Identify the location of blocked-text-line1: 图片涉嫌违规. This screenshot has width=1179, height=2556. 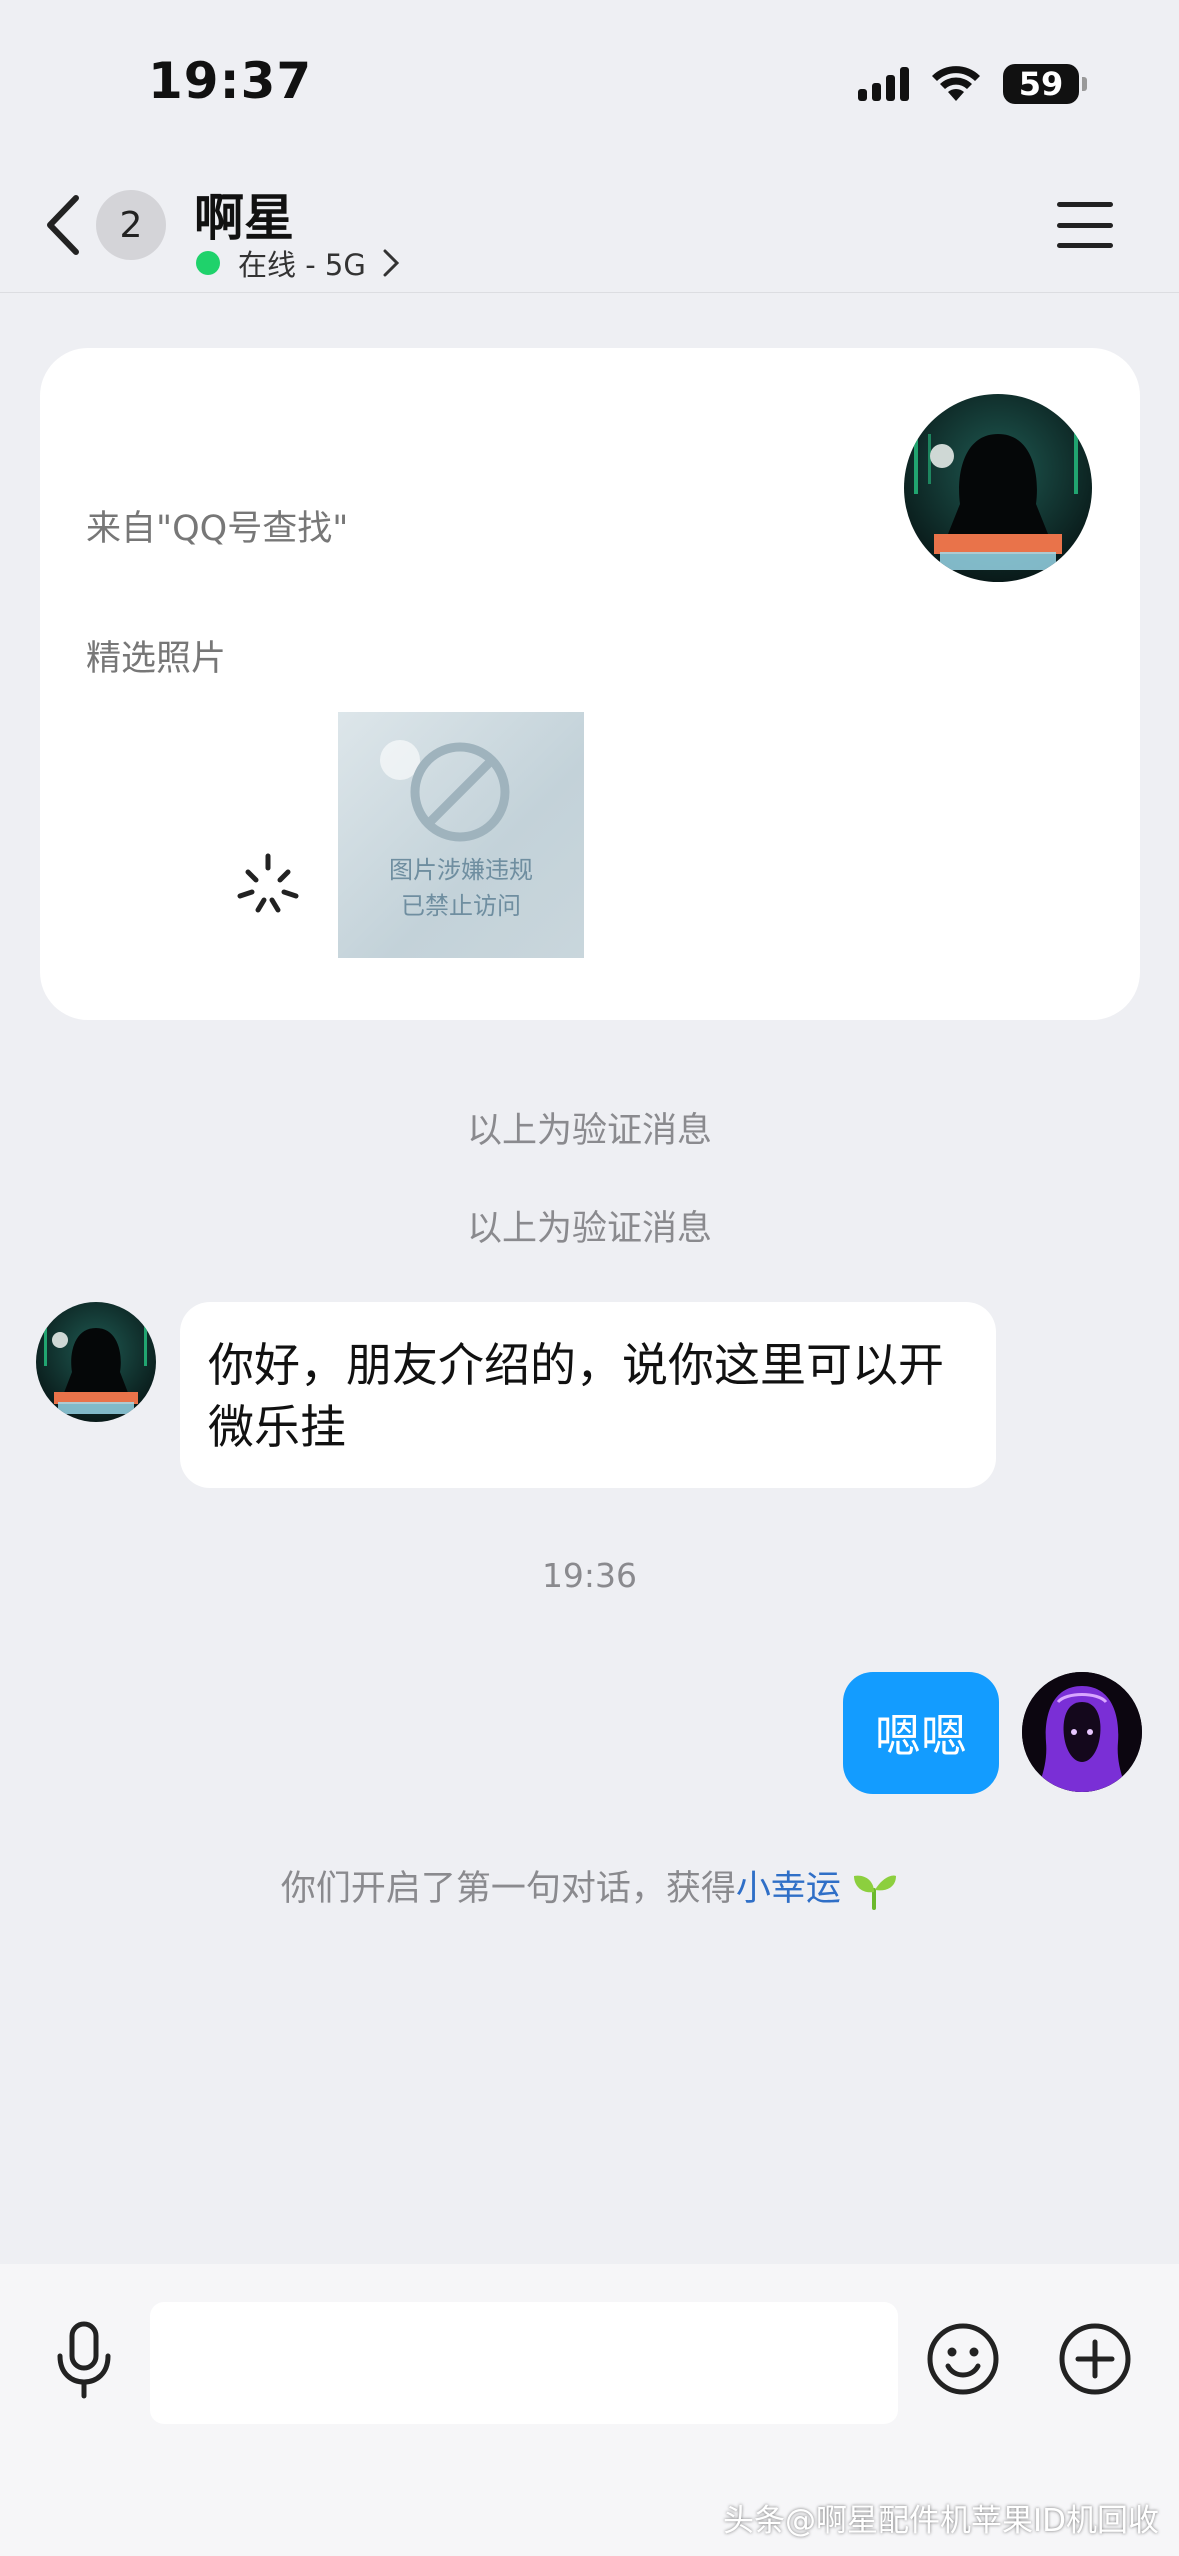
(461, 870).